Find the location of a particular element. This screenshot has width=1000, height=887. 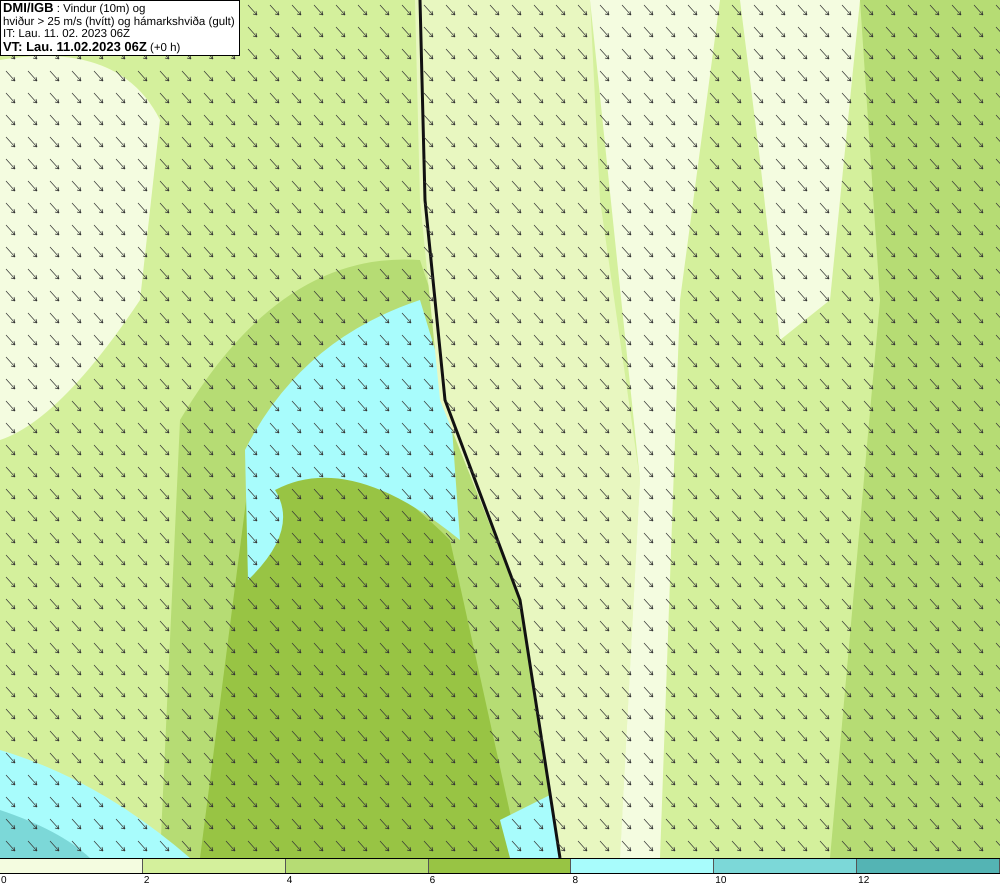

legend-tick-label: 6 is located at coordinates (432, 880).